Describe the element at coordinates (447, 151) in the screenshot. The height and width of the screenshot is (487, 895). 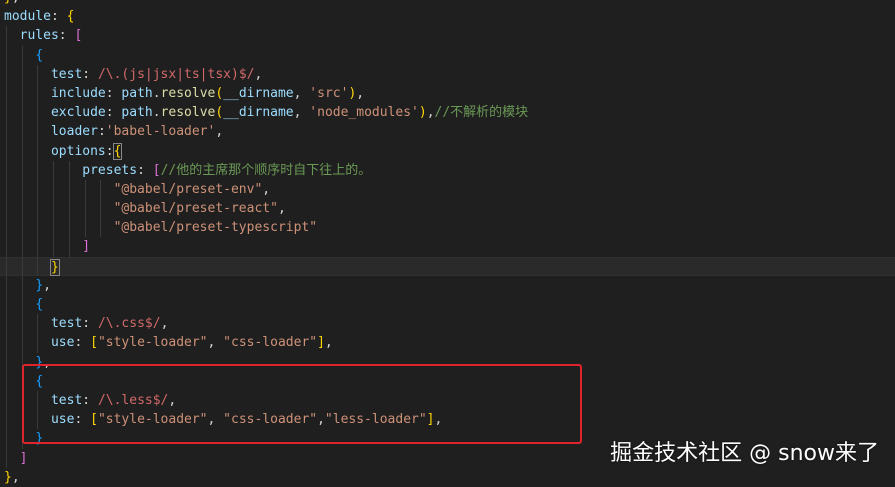
I see `code-line: options:{` at that location.